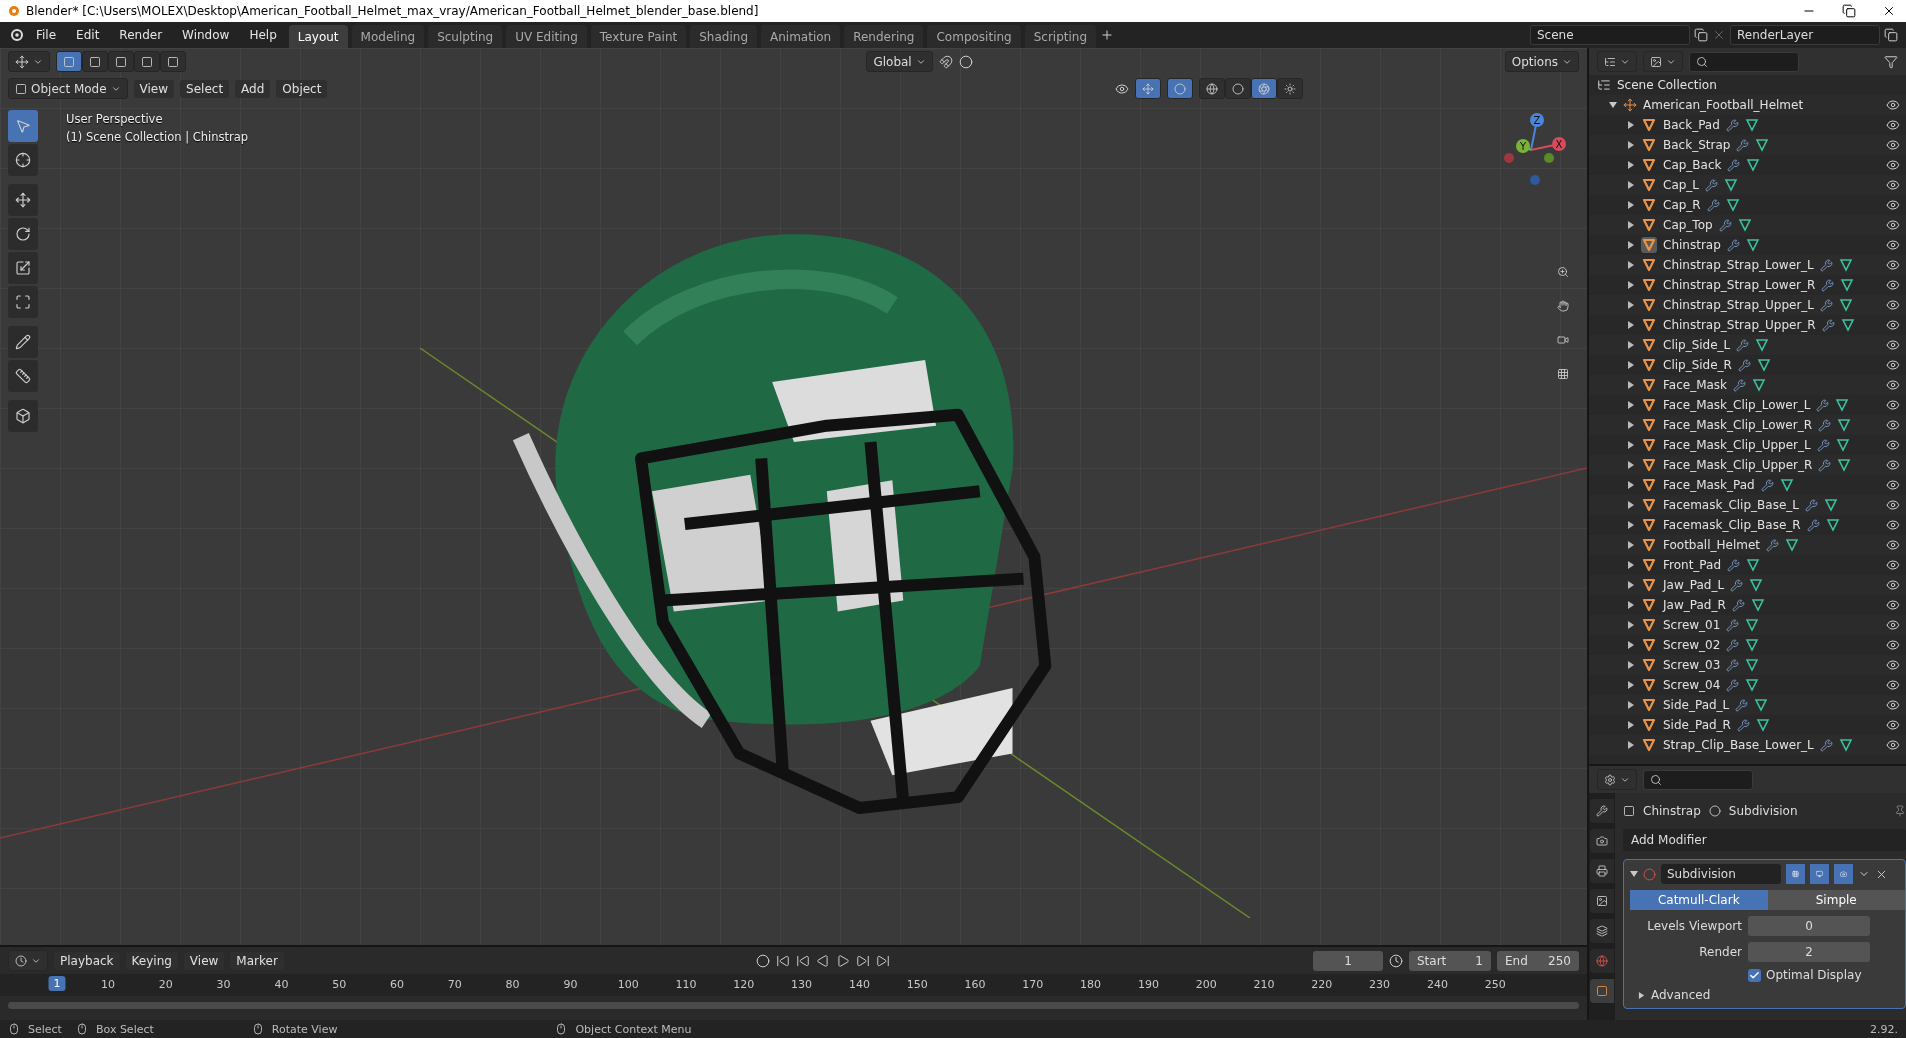 This screenshot has height=1038, width=1906. What do you see at coordinates (1737, 425) in the screenshot?
I see `outliner-item: Face_Mask_Clip_Lower_R` at bounding box center [1737, 425].